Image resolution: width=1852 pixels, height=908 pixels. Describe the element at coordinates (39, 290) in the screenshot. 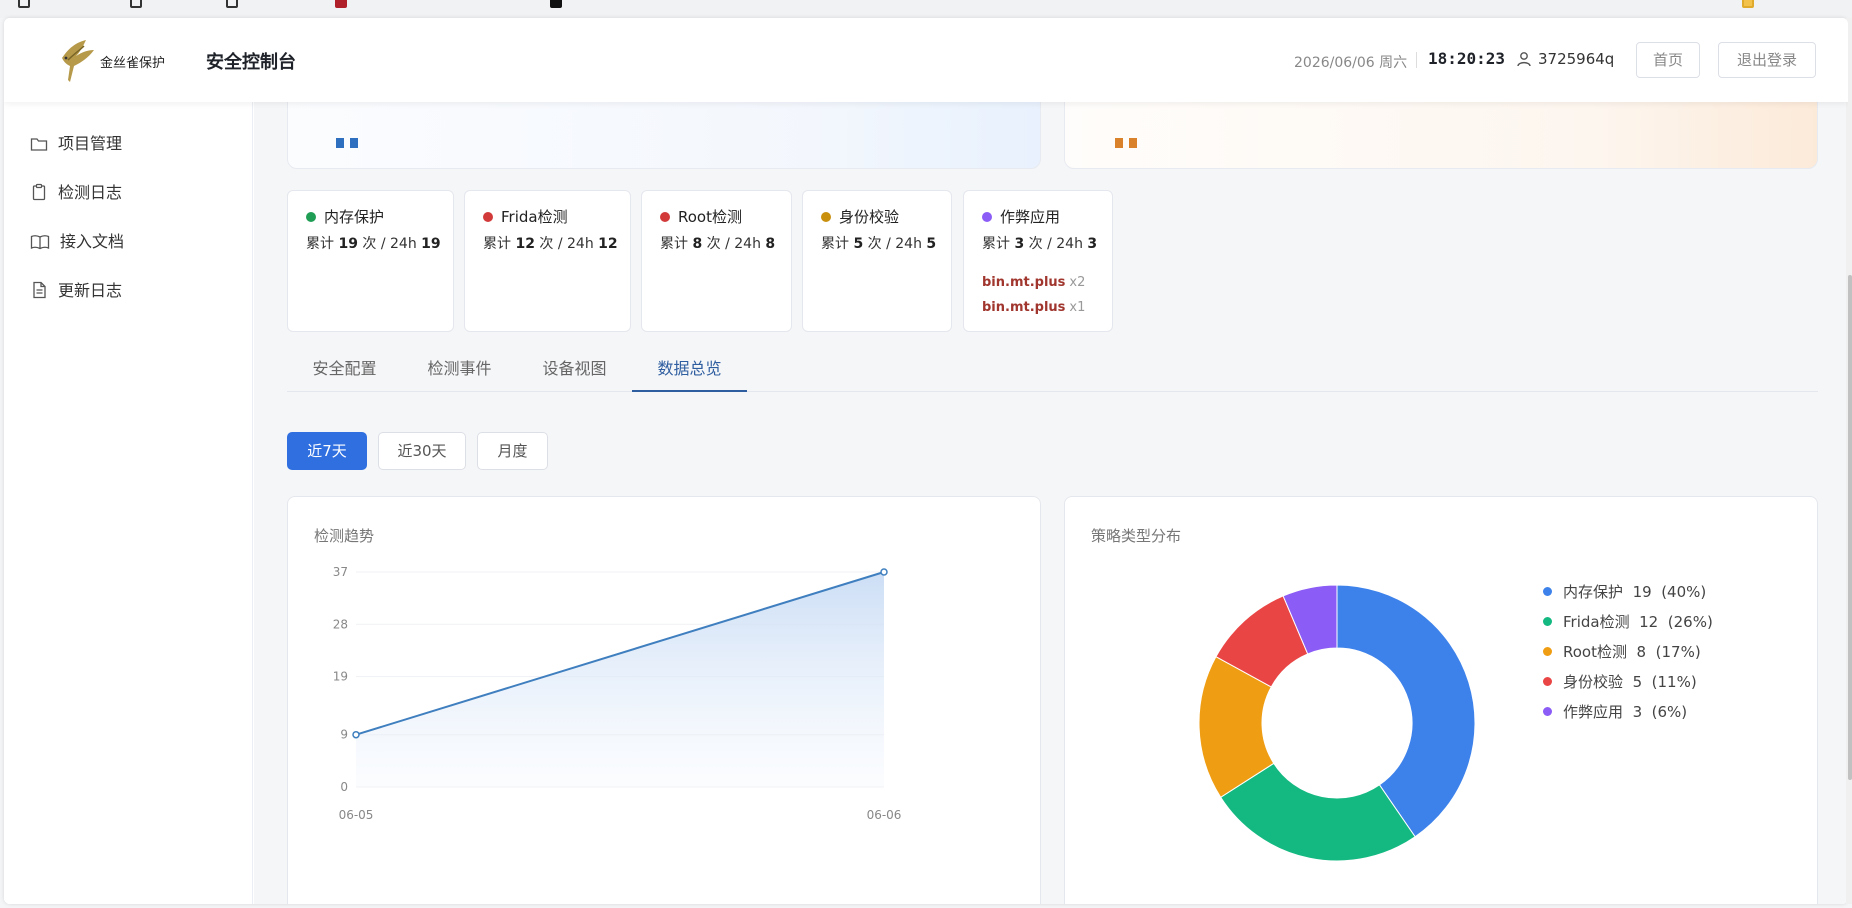

I see `document-icon` at that location.